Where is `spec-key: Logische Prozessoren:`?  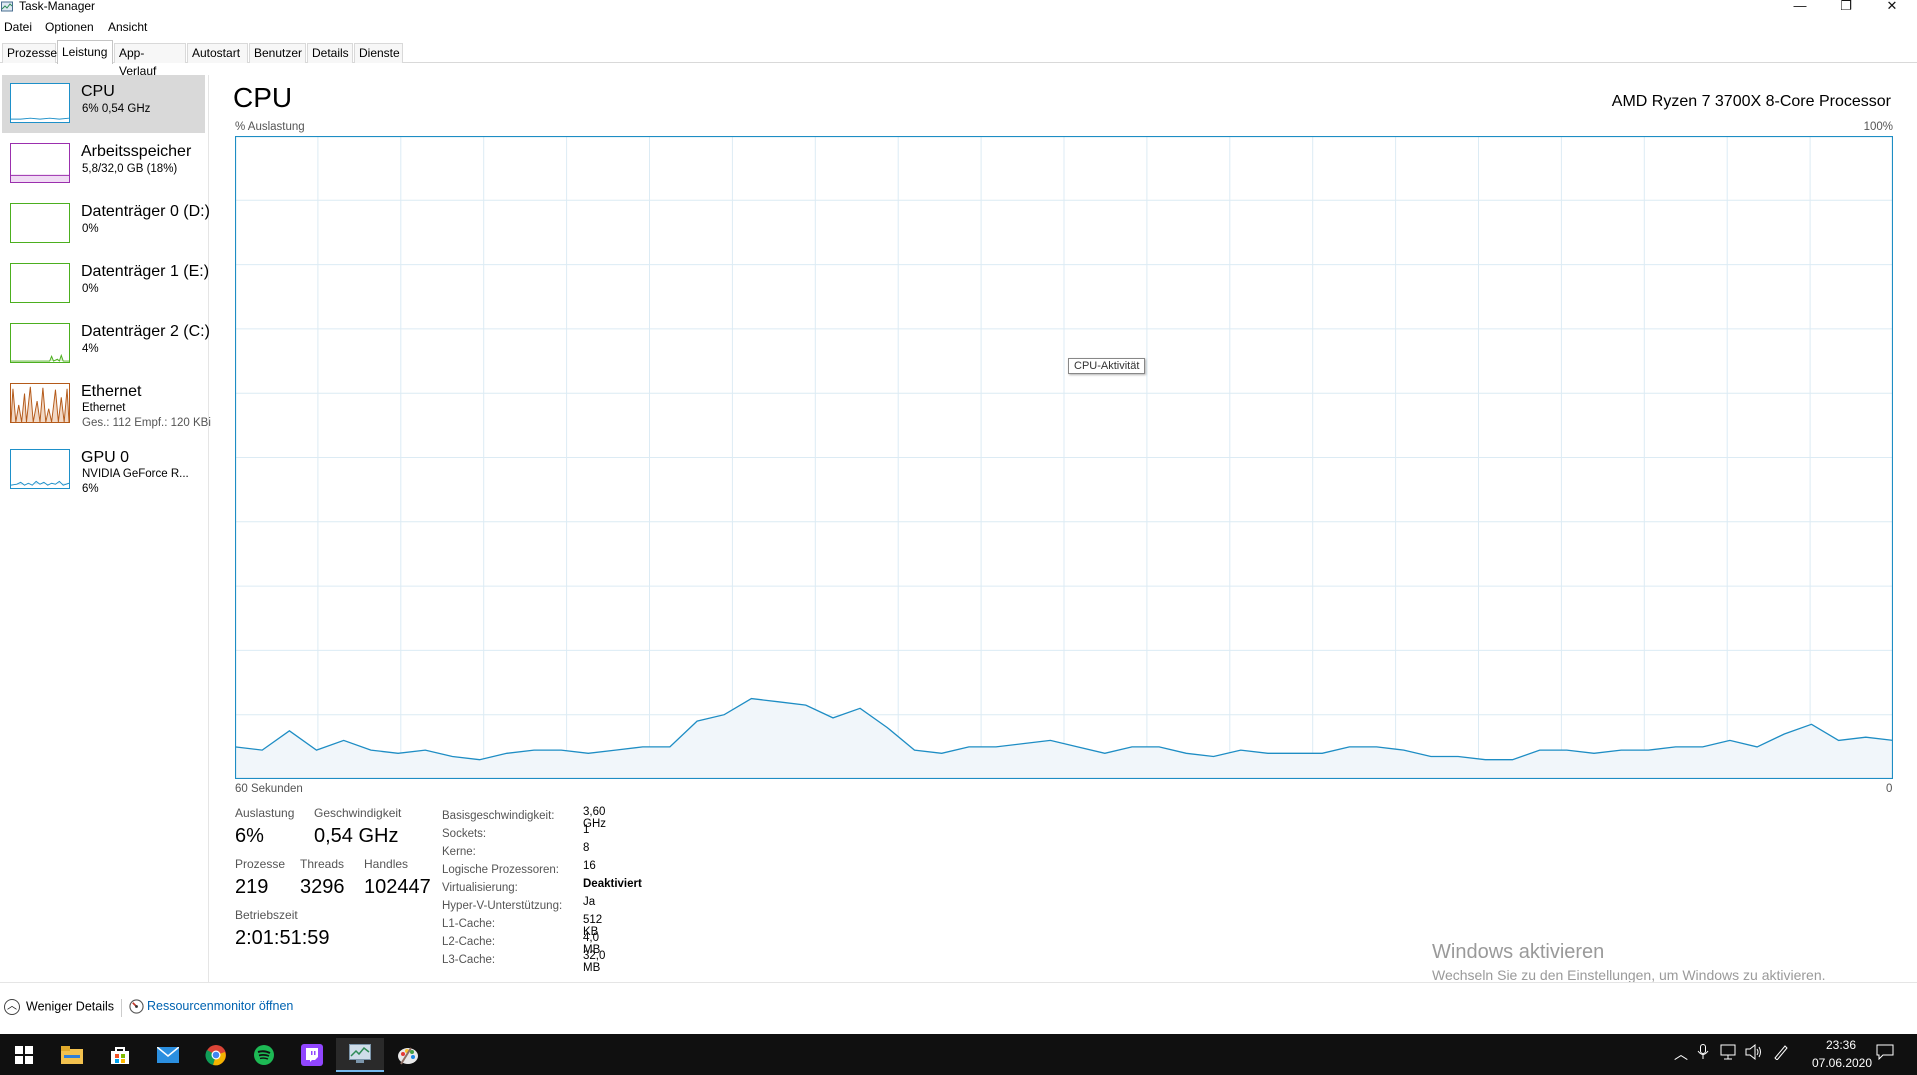
spec-key: Logische Prozessoren: is located at coordinates (500, 870).